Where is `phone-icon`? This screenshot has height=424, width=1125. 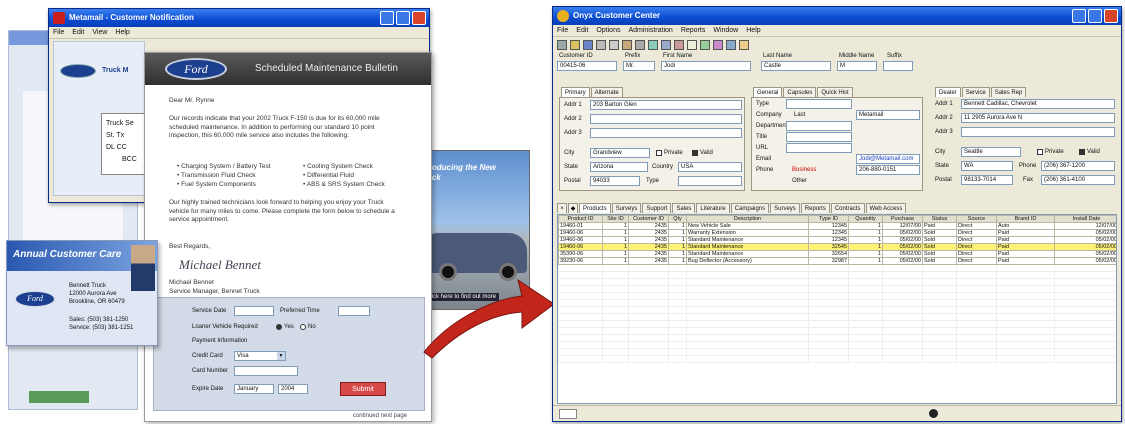
phone-icon is located at coordinates (679, 45).